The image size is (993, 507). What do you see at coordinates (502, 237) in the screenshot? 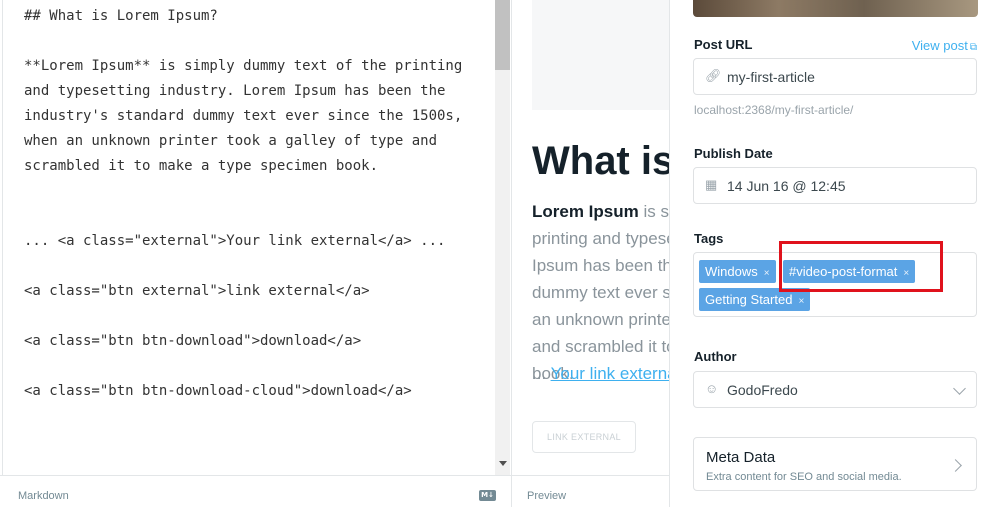
I see `editor-scrollbar` at bounding box center [502, 237].